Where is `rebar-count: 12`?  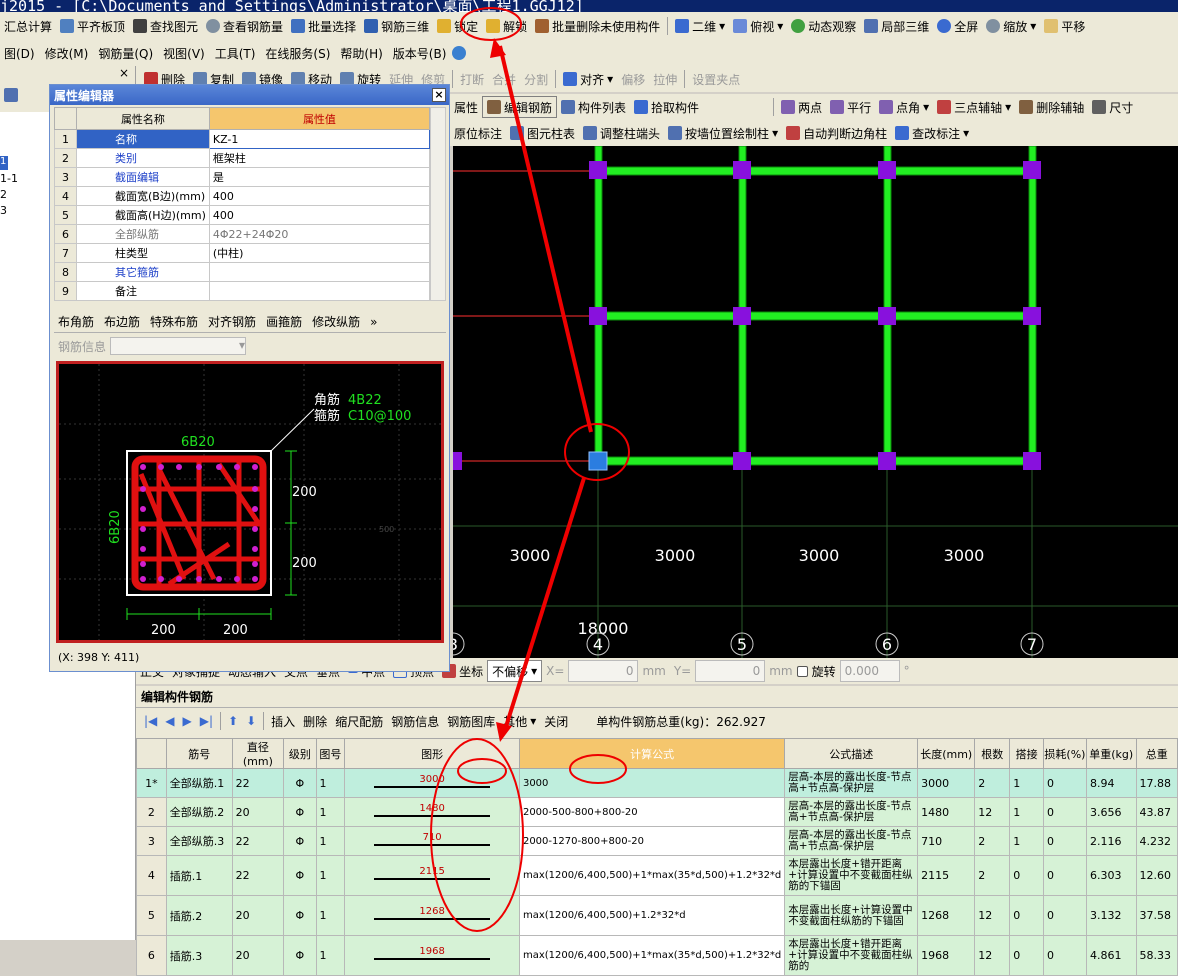 rebar-count: 12 is located at coordinates (992, 955).